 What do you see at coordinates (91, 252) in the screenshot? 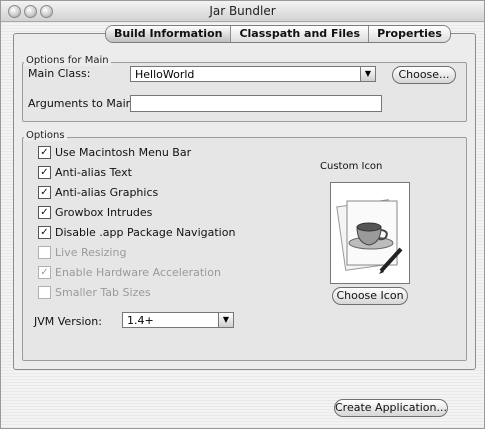
I see `checkbox-label: Live Resizing` at bounding box center [91, 252].